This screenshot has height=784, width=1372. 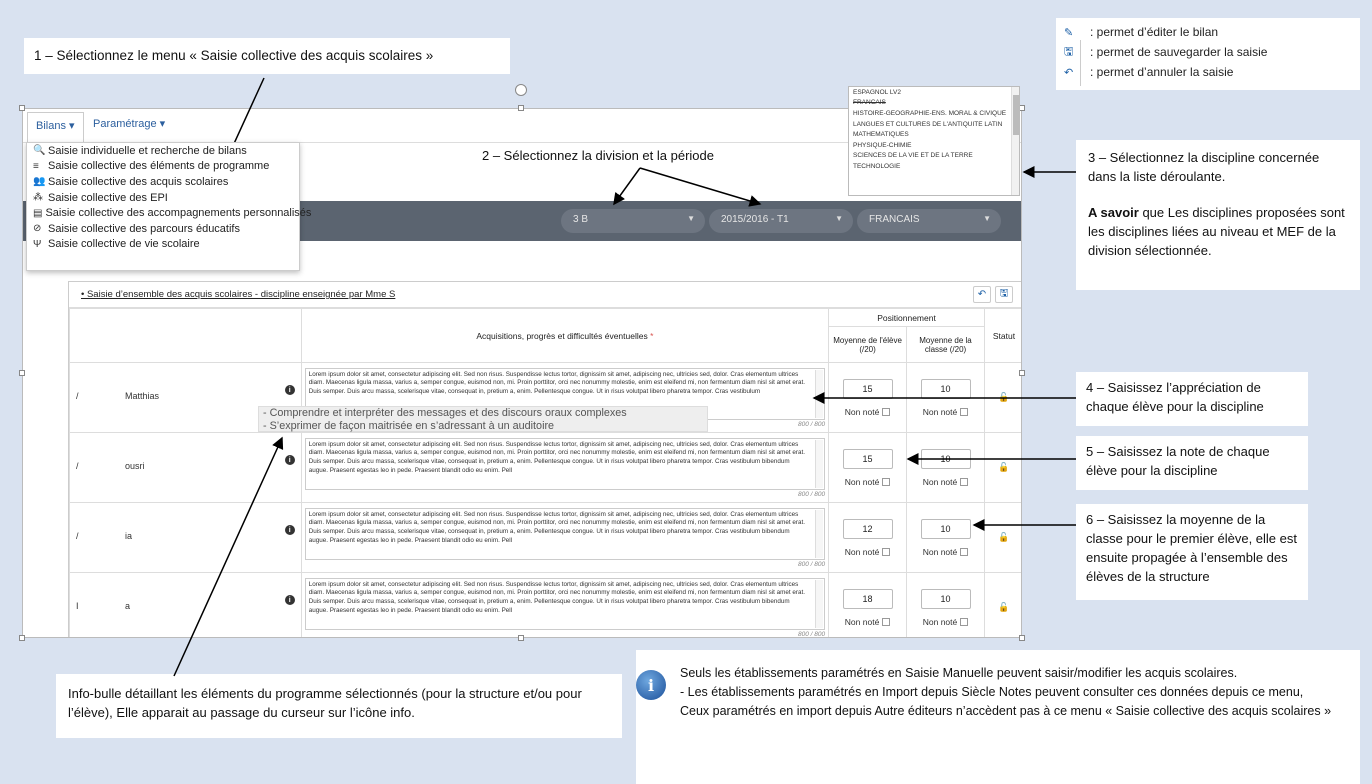 I want to click on book-icon: ▤, so click(x=38, y=213).